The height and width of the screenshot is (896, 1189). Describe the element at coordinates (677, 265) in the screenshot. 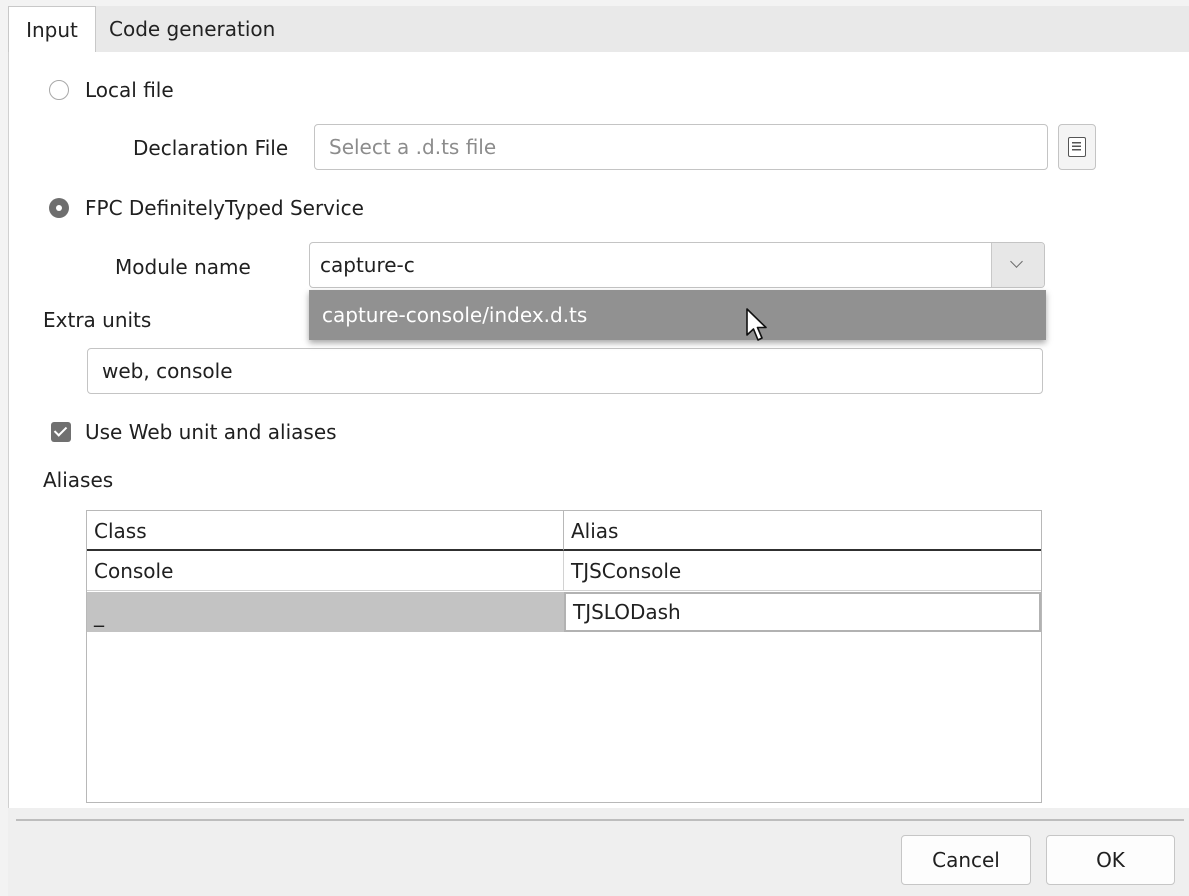

I see `module-name-combobox: capture-c` at that location.